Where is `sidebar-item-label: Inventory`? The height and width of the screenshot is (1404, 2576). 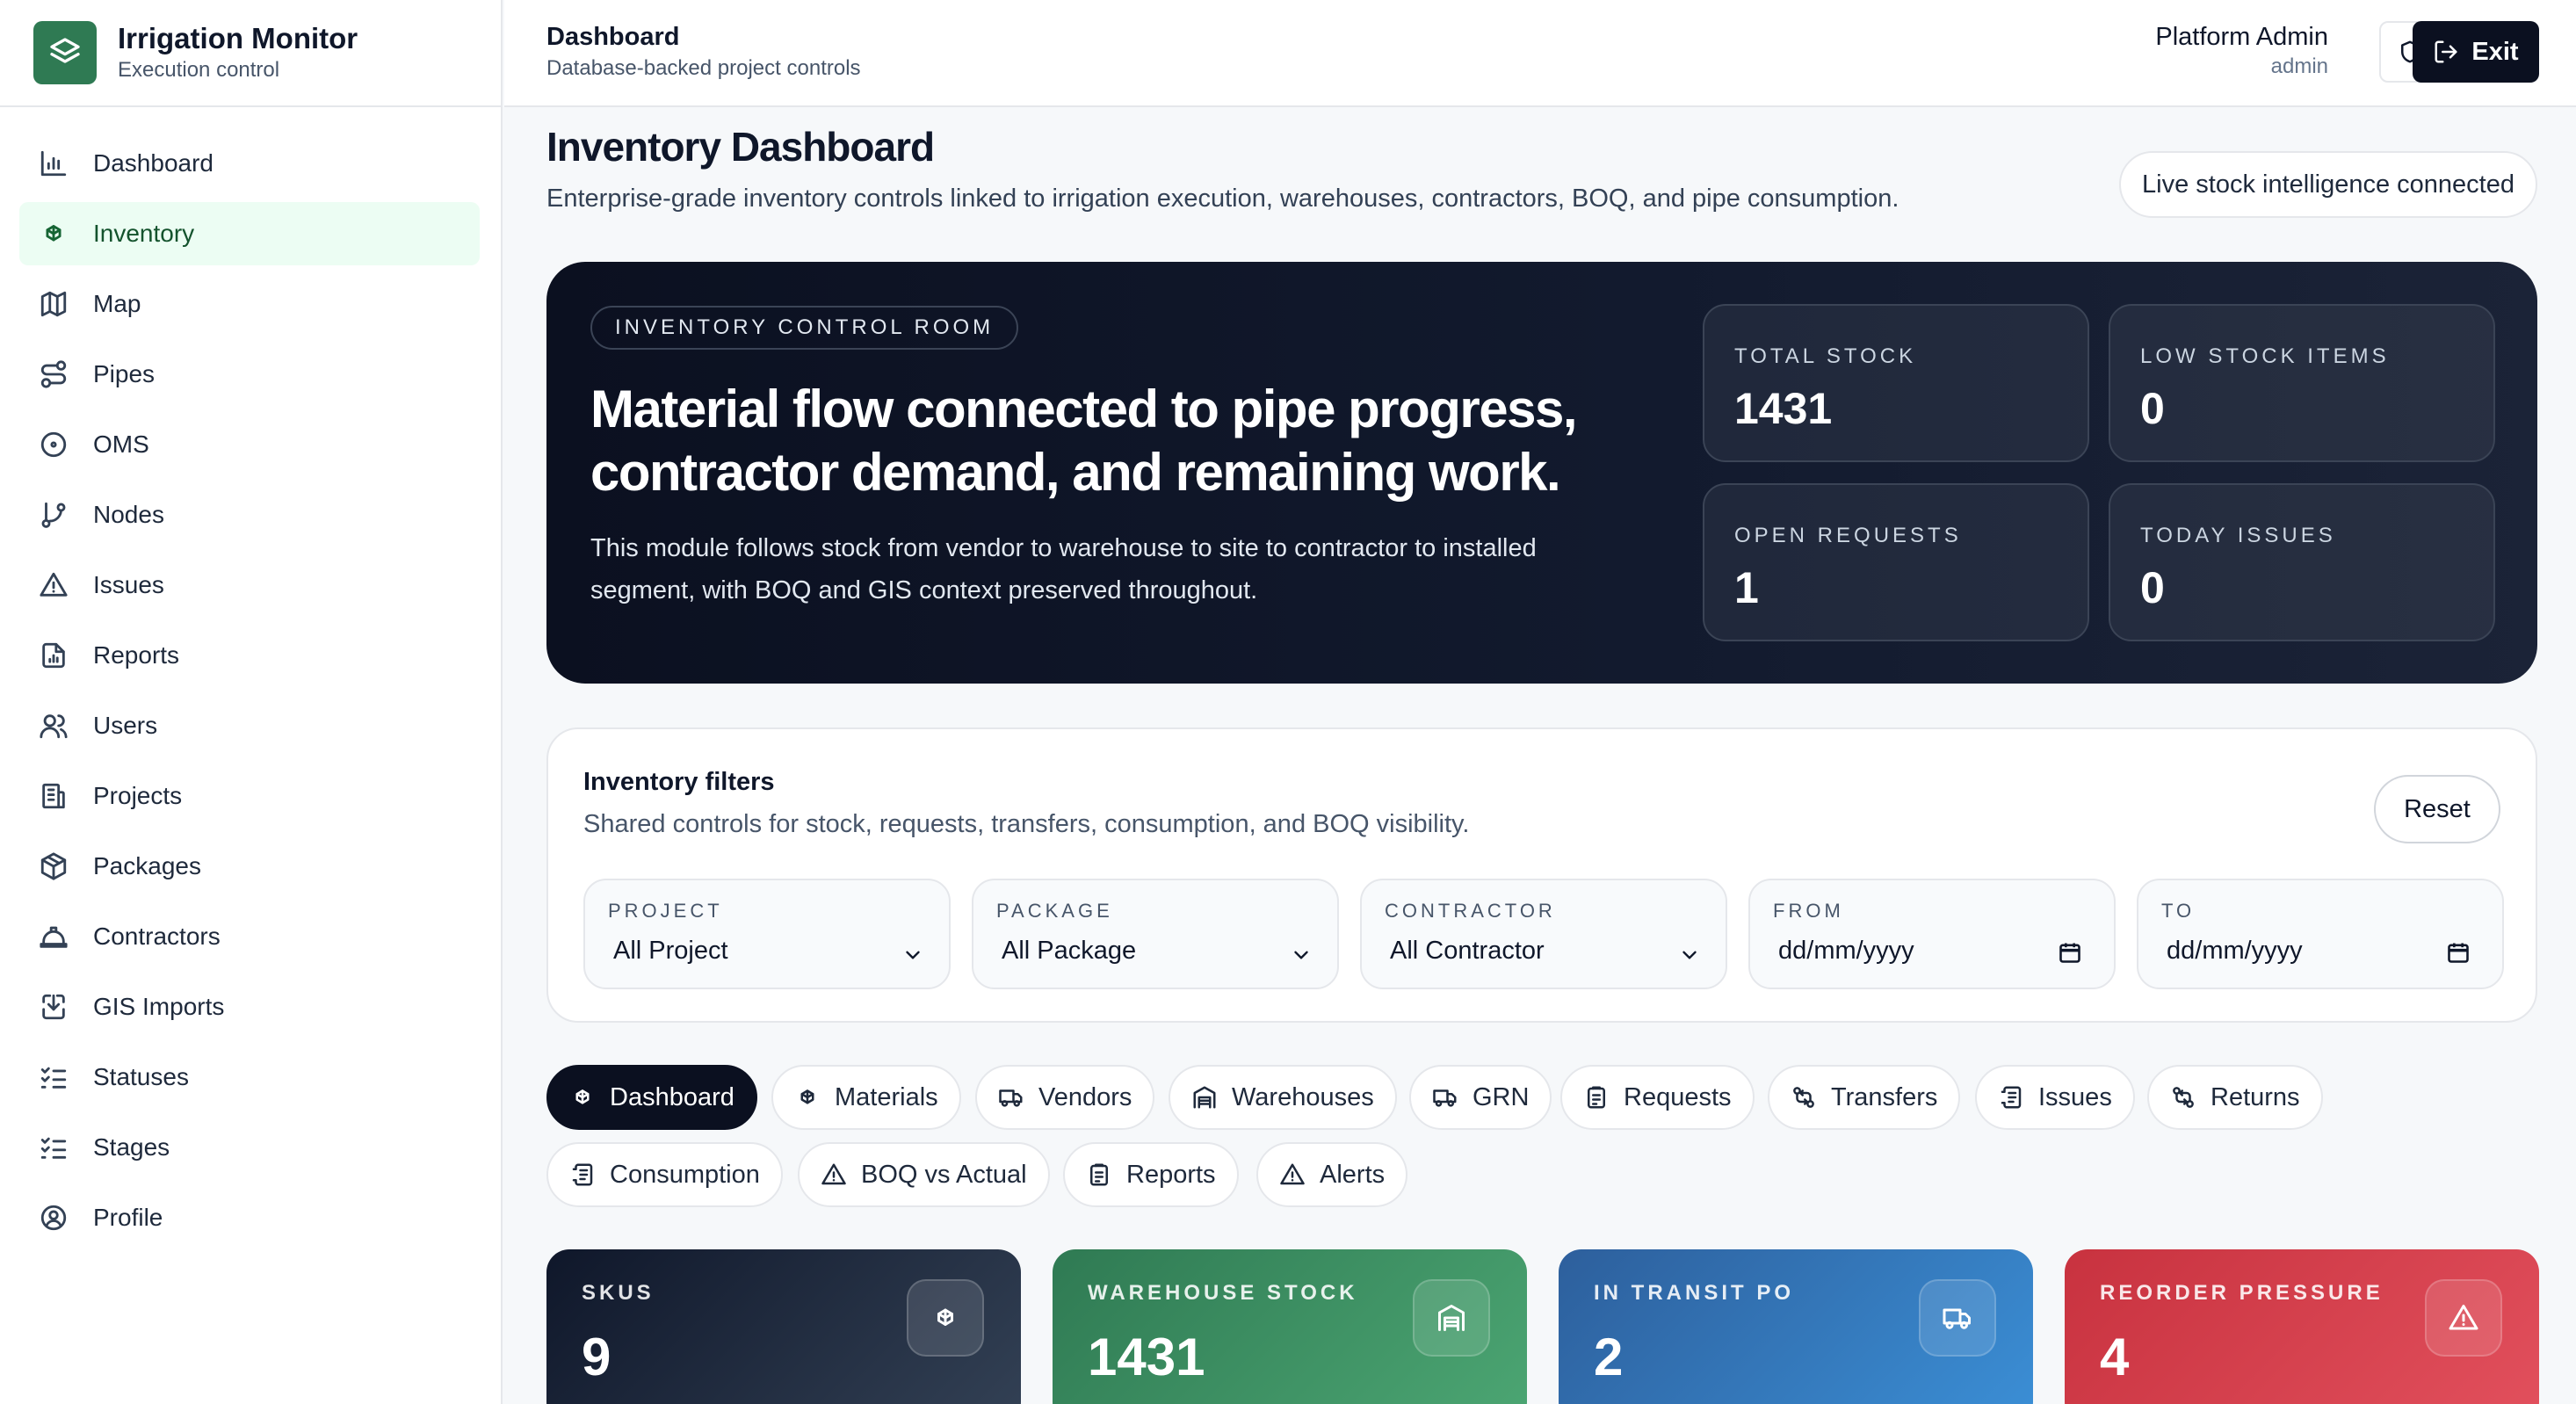
sidebar-item-label: Inventory is located at coordinates (144, 234).